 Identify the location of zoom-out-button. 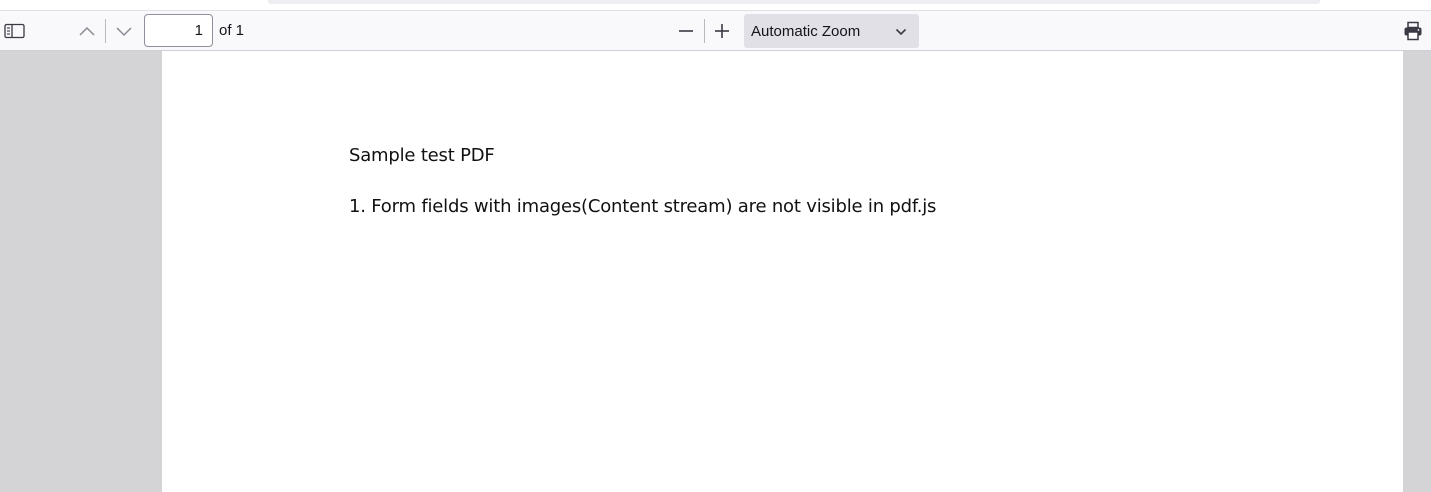
(686, 31).